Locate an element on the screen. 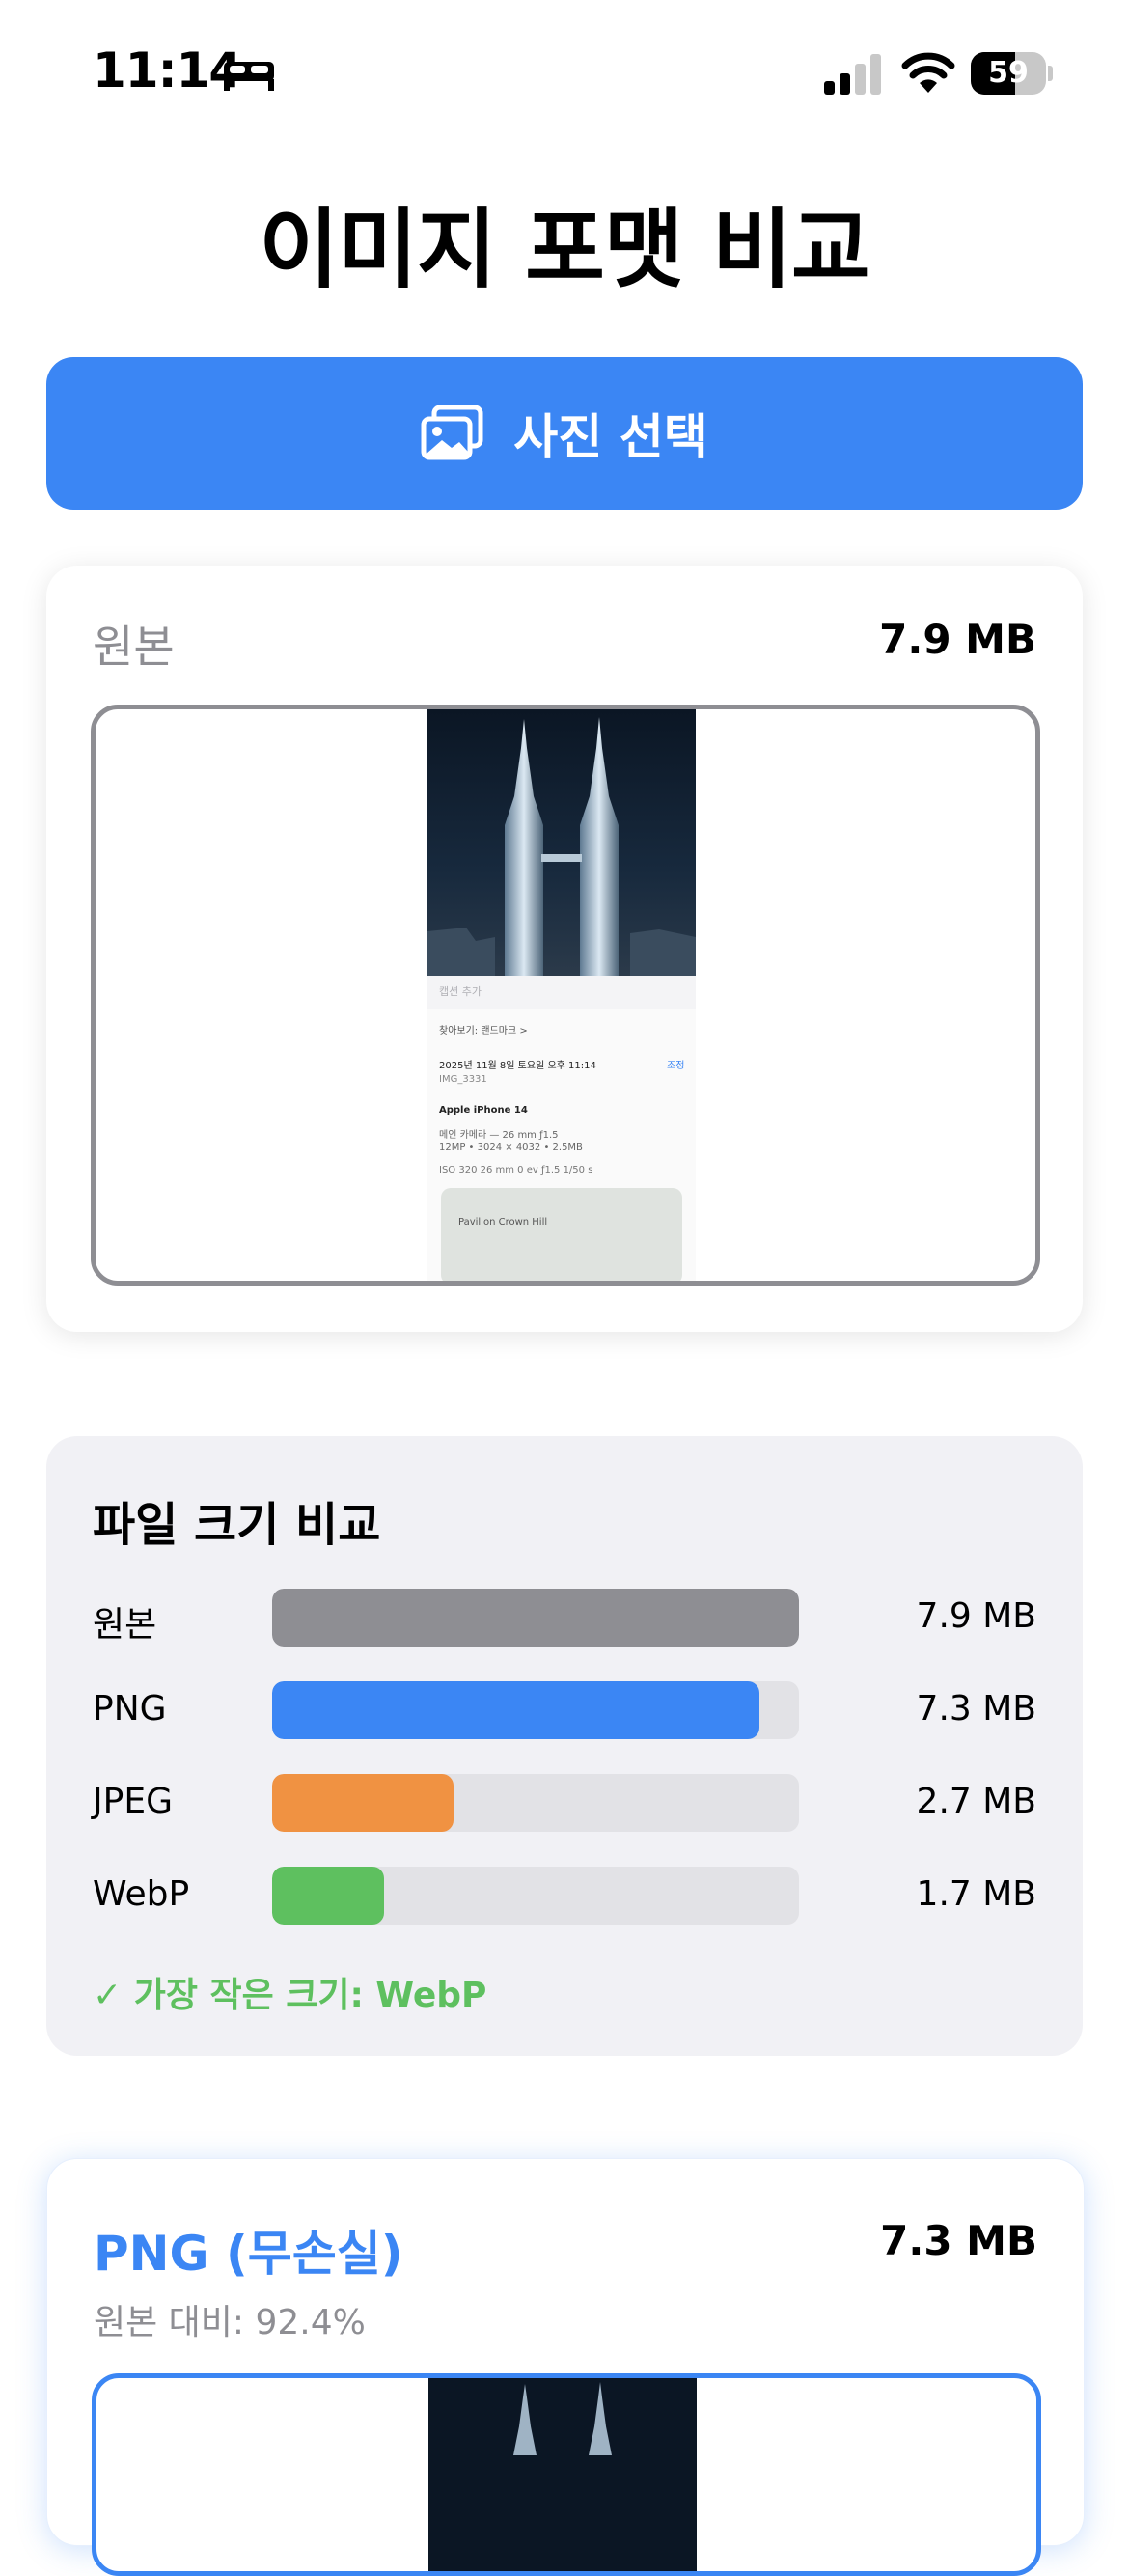 Image resolution: width=1129 pixels, height=2576 pixels. png-card: PNG (무손실) 7.3 MB 원본 대비: 92.4% is located at coordinates (565, 2367).